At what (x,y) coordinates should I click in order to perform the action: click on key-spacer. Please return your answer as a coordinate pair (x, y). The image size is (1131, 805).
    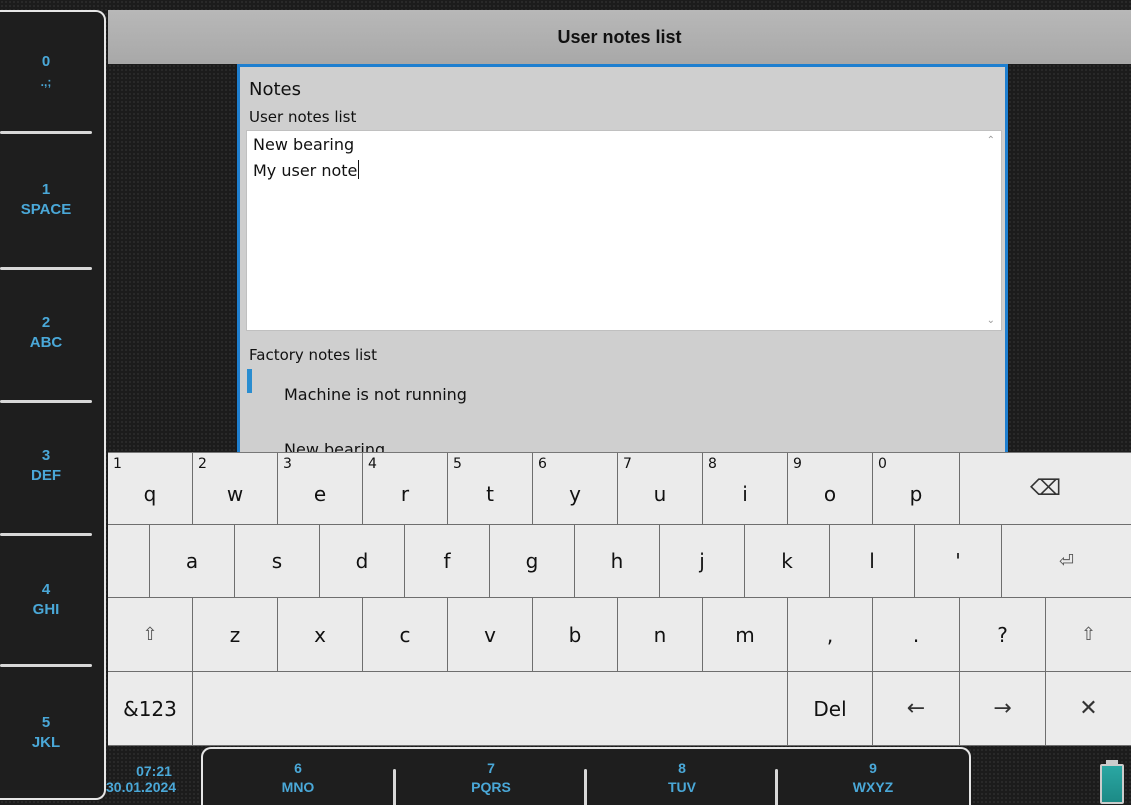
    Looking at the image, I should click on (129, 561).